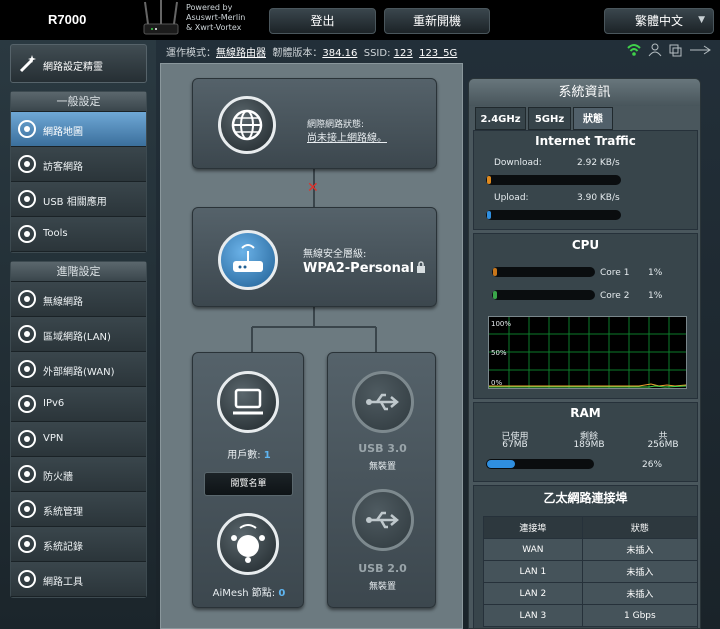  What do you see at coordinates (67, 19) in the screenshot?
I see `router-model: R7000` at bounding box center [67, 19].